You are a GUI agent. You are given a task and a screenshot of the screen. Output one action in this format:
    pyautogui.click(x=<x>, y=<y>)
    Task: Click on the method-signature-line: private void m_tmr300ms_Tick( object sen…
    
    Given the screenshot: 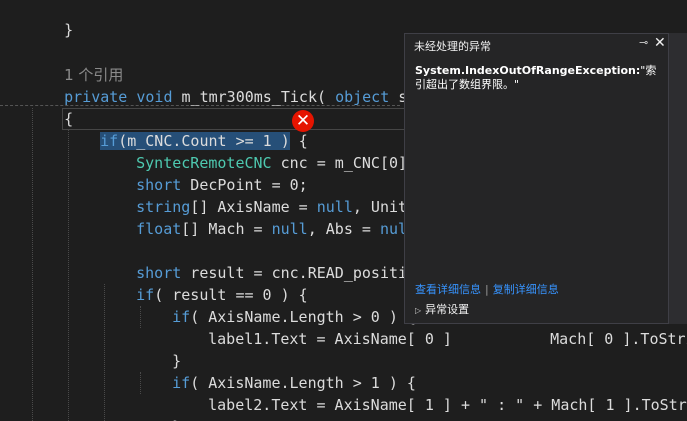 What is the action you would take?
    pyautogui.click(x=253, y=97)
    